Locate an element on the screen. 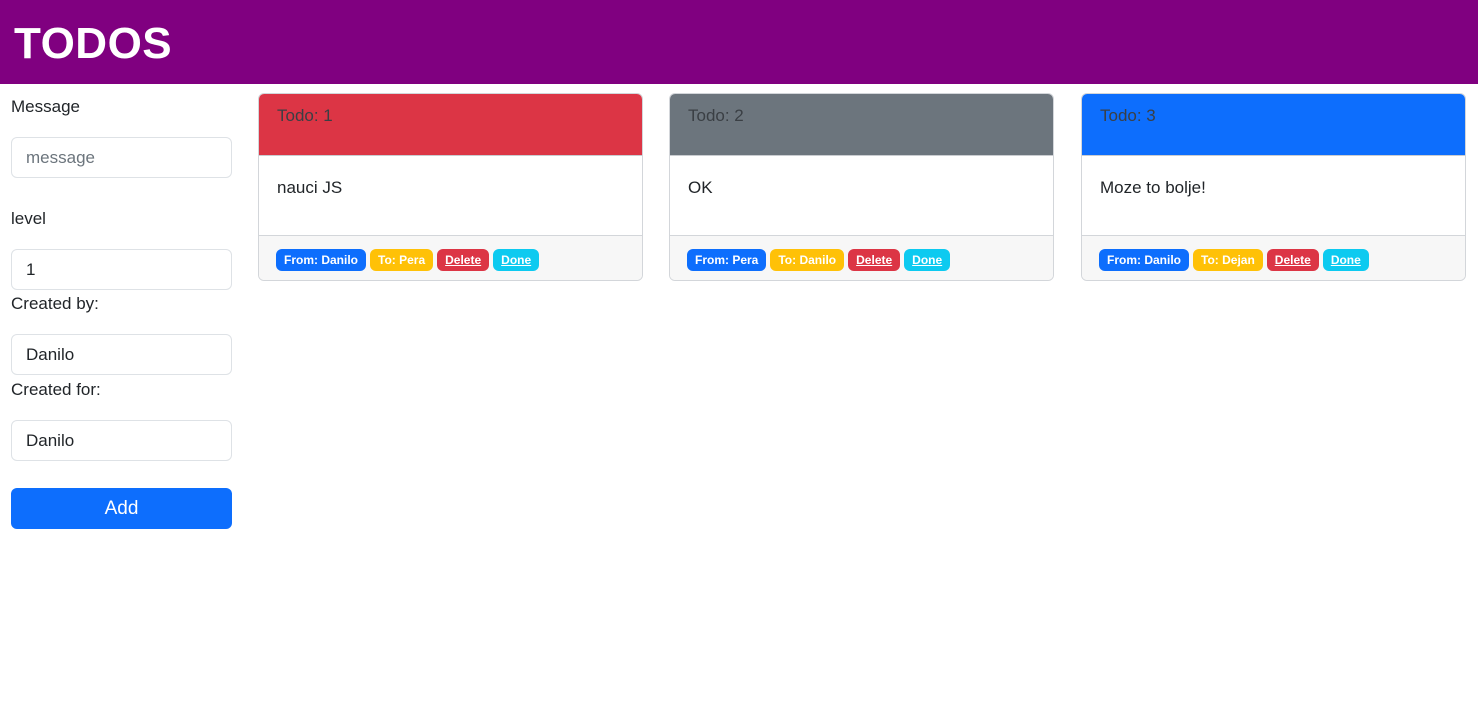  created-for-input is located at coordinates (121, 440).